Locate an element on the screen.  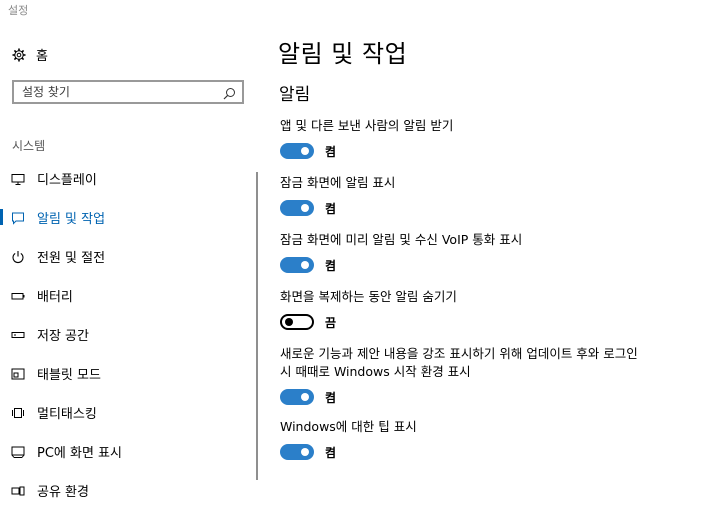
setting-get-notifications: 앱 및 다른 보낸 사람의 알림 받기 켬 is located at coordinates (490, 139).